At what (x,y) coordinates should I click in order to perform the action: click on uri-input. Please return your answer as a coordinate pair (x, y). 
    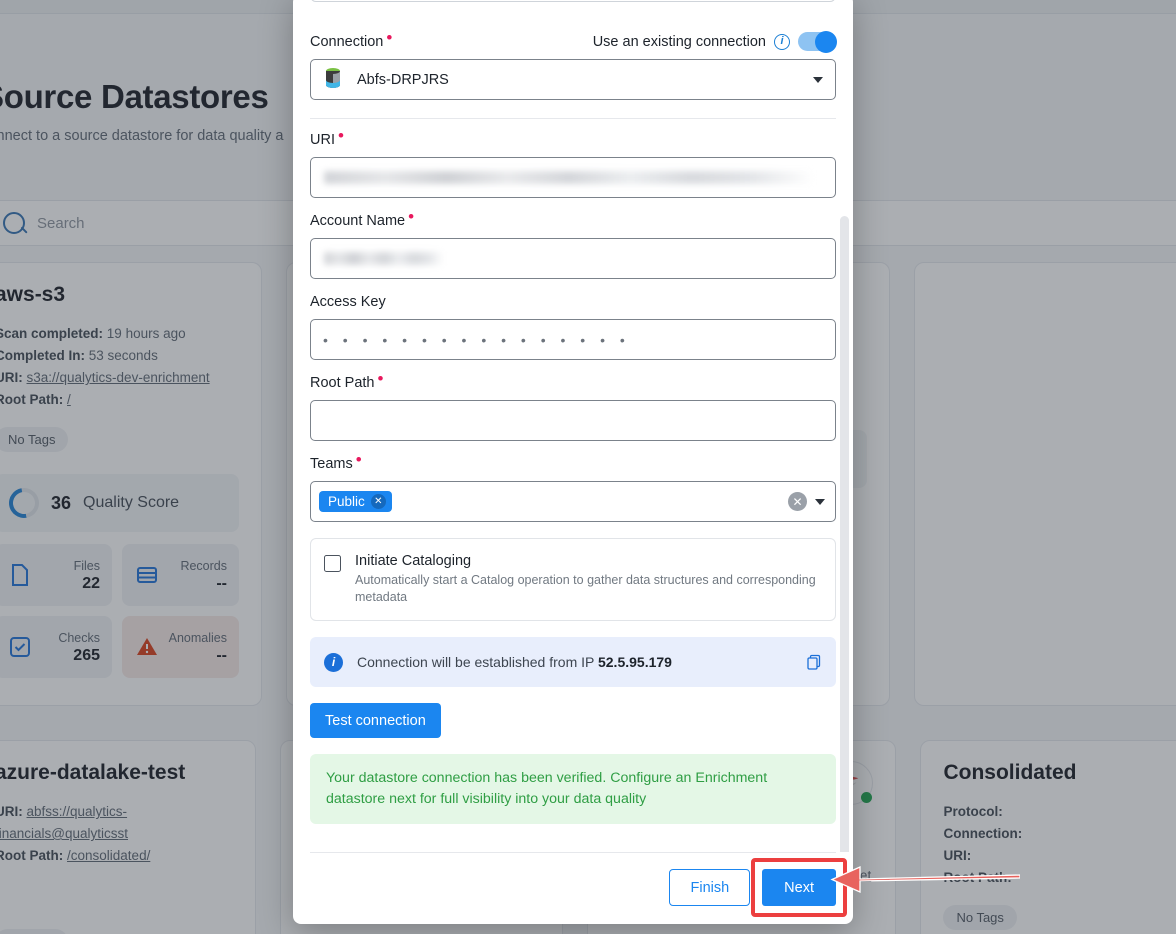
    Looking at the image, I should click on (573, 177).